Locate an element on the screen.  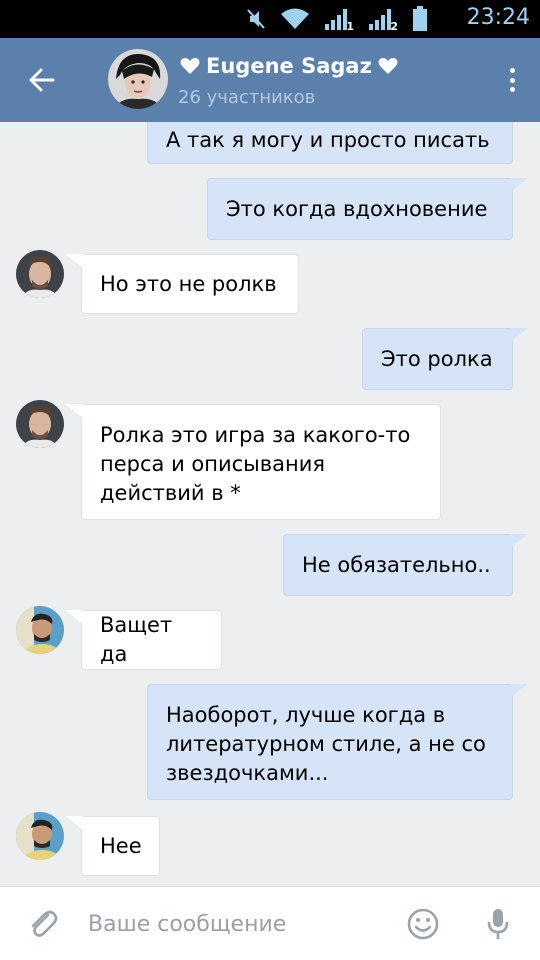
more-menu-button is located at coordinates (512, 80).